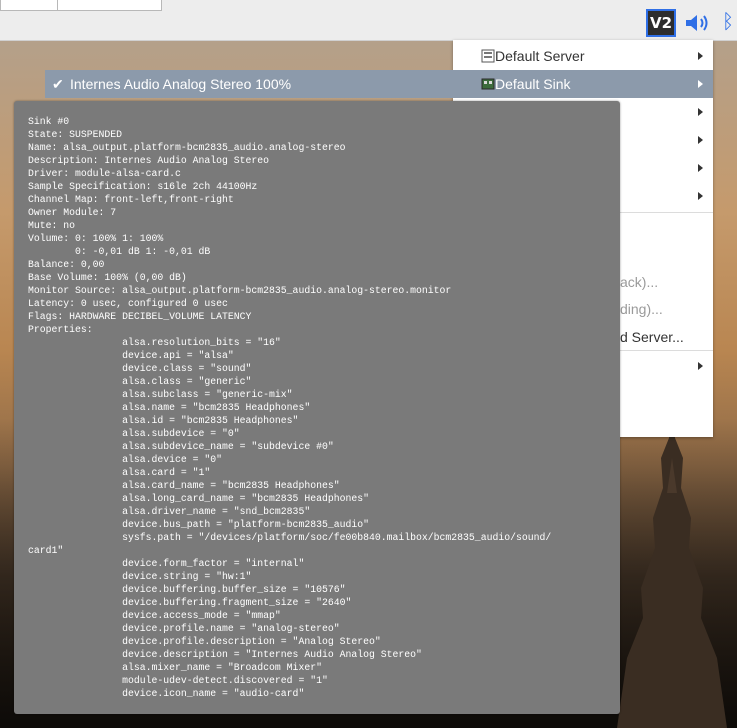 Image resolution: width=737 pixels, height=728 pixels. I want to click on menu-item-default-server: Default Server, so click(583, 56).